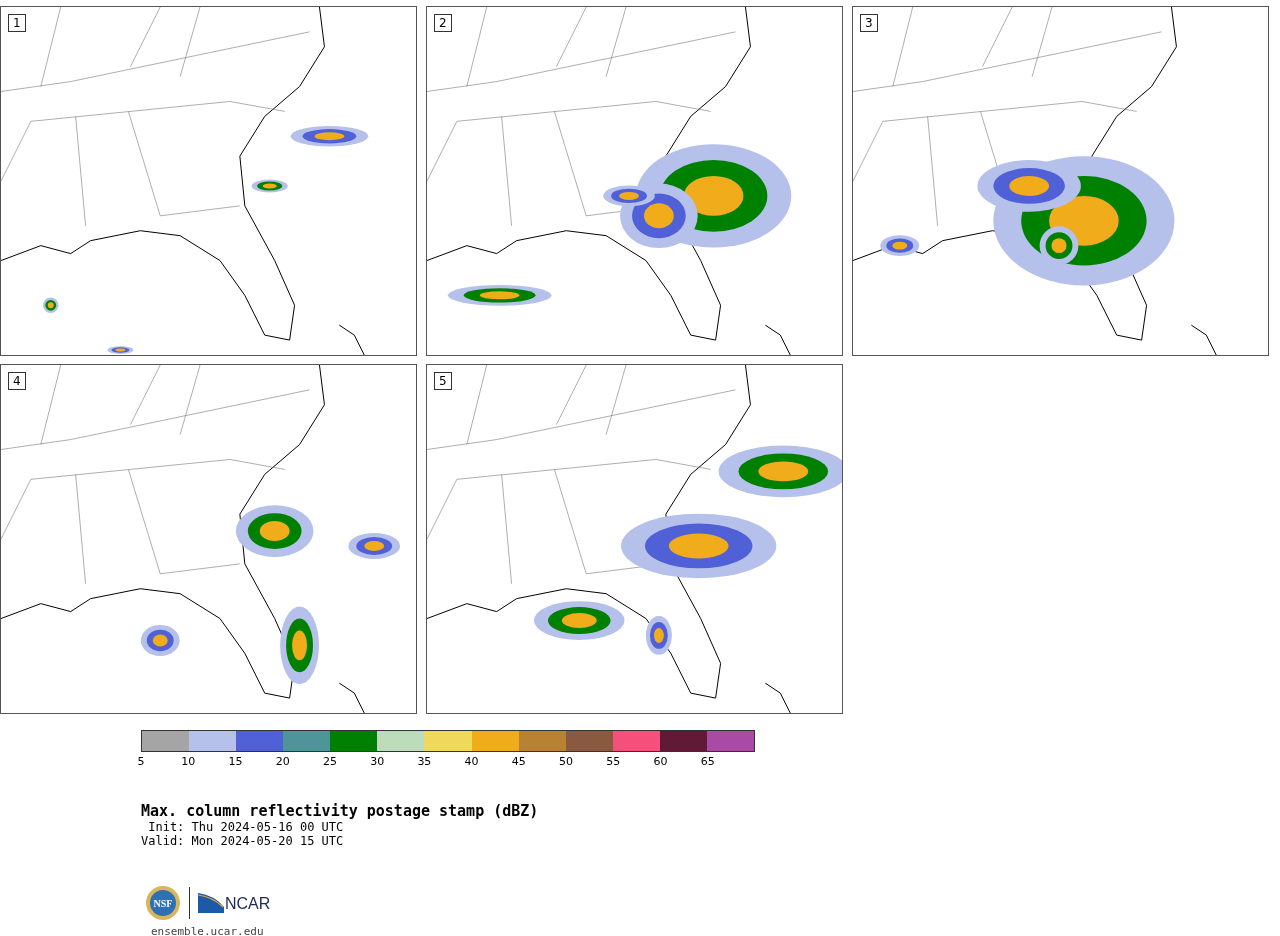 This screenshot has width=1280, height=936. Describe the element at coordinates (17, 381) in the screenshot. I see `panel-number: 4` at that location.